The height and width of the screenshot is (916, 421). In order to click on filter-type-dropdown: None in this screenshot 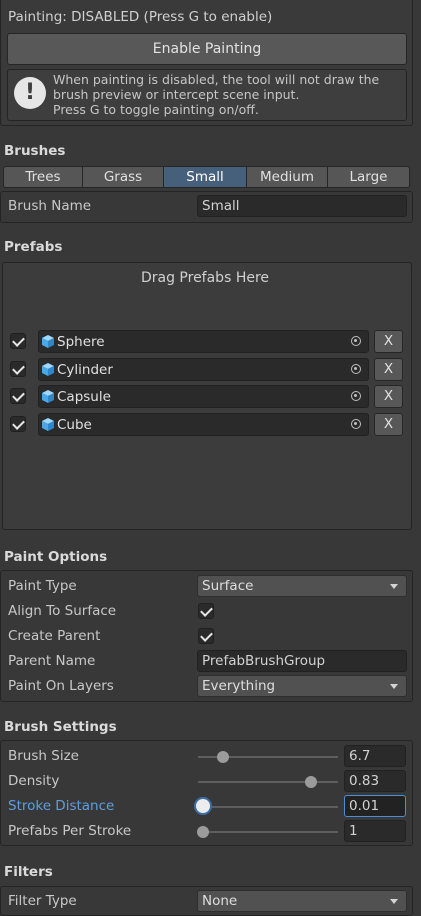, I will do `click(302, 901)`.